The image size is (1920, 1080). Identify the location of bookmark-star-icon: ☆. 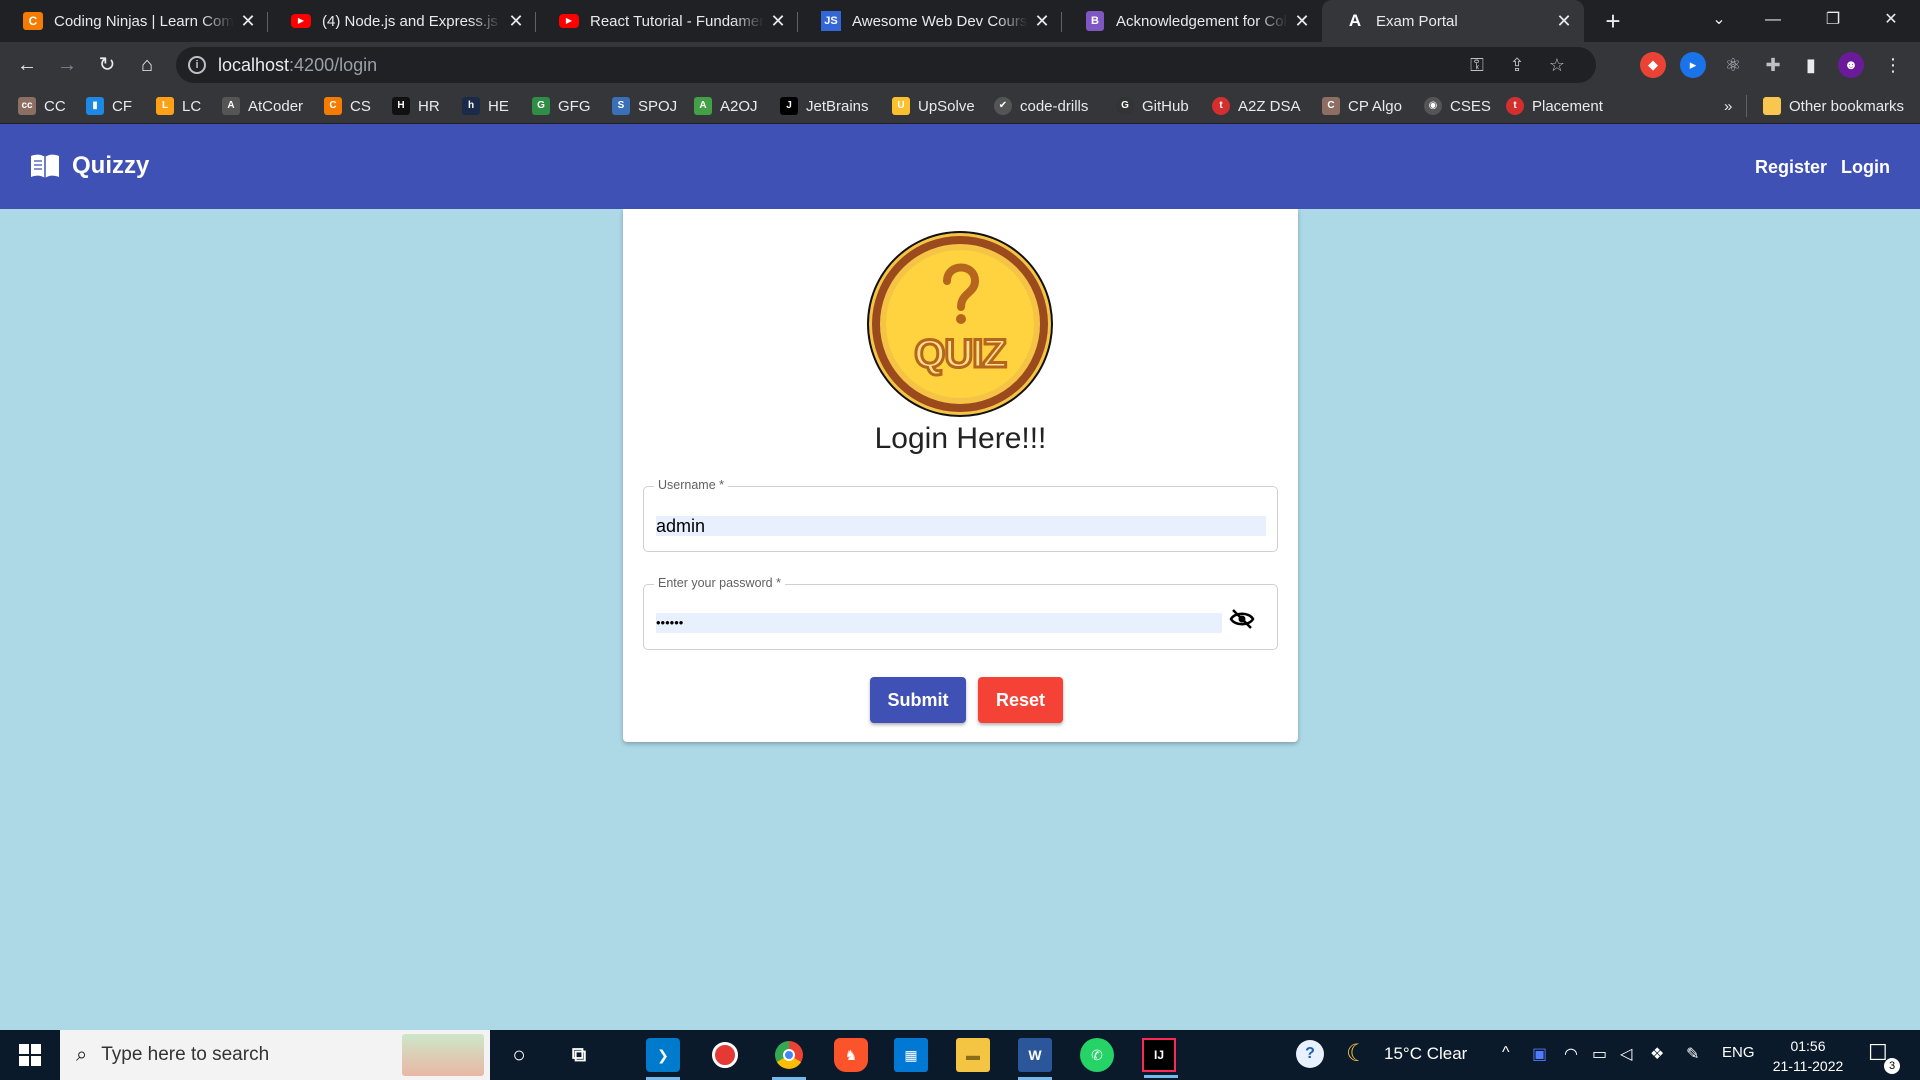
(1557, 65).